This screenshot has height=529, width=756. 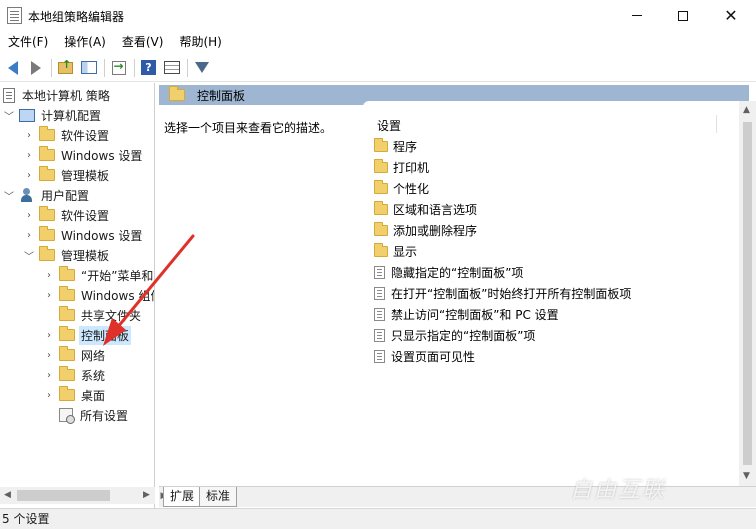 What do you see at coordinates (87, 335) in the screenshot?
I see `tree-item-control-panel: › 控制面板` at bounding box center [87, 335].